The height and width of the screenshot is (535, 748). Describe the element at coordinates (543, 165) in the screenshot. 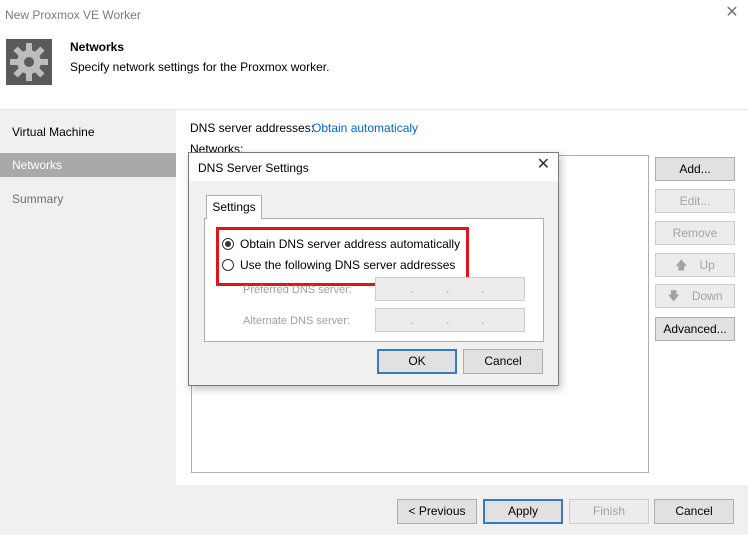

I see `dialog-close-icon: ✕` at that location.